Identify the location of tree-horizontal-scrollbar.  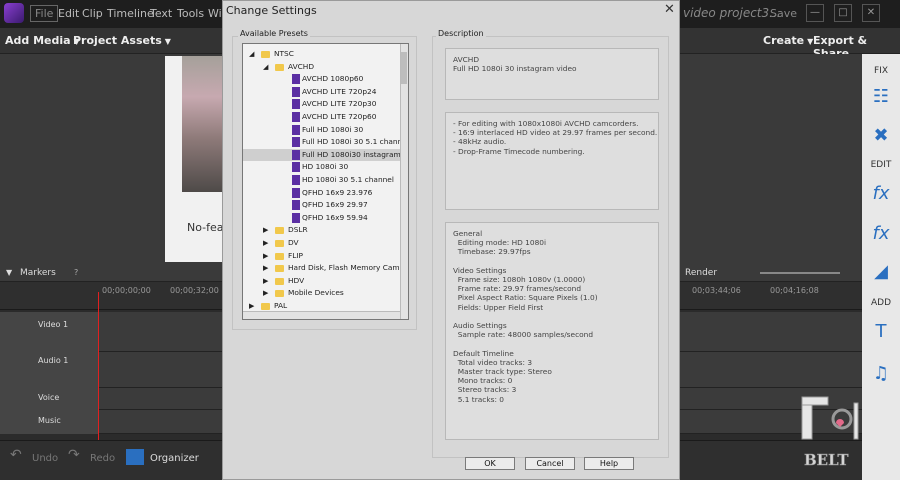
(321, 315).